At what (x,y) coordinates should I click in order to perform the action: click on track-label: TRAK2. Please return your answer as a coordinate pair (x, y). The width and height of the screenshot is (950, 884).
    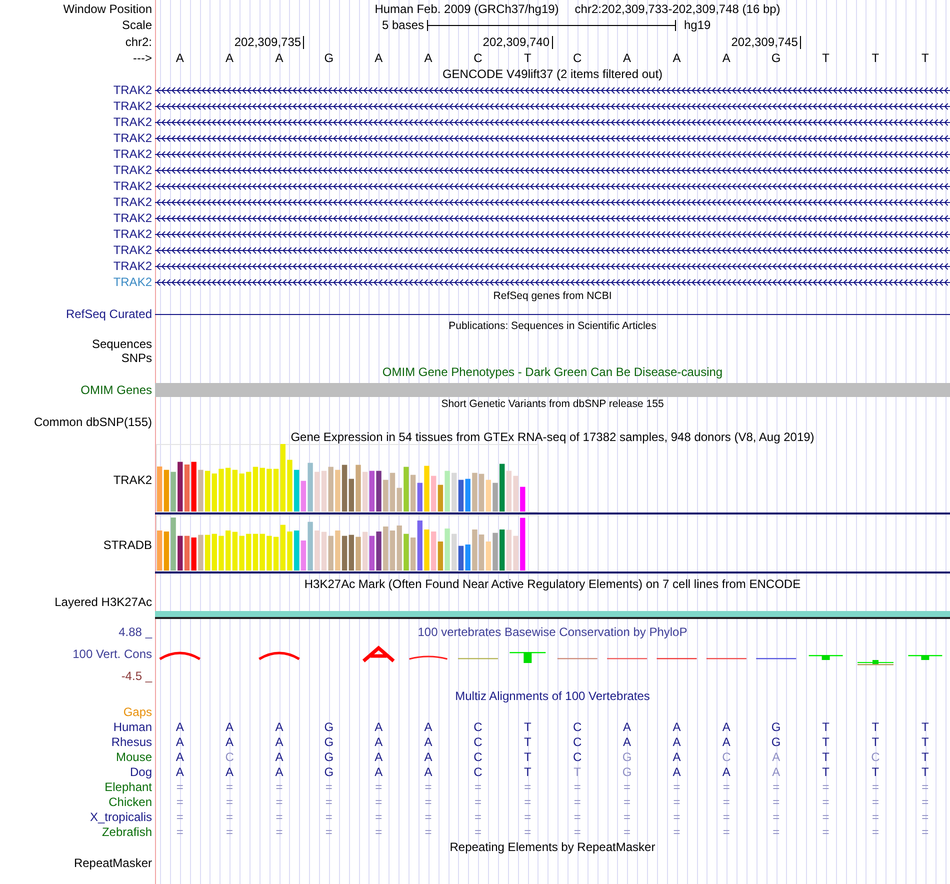
    Looking at the image, I should click on (132, 479).